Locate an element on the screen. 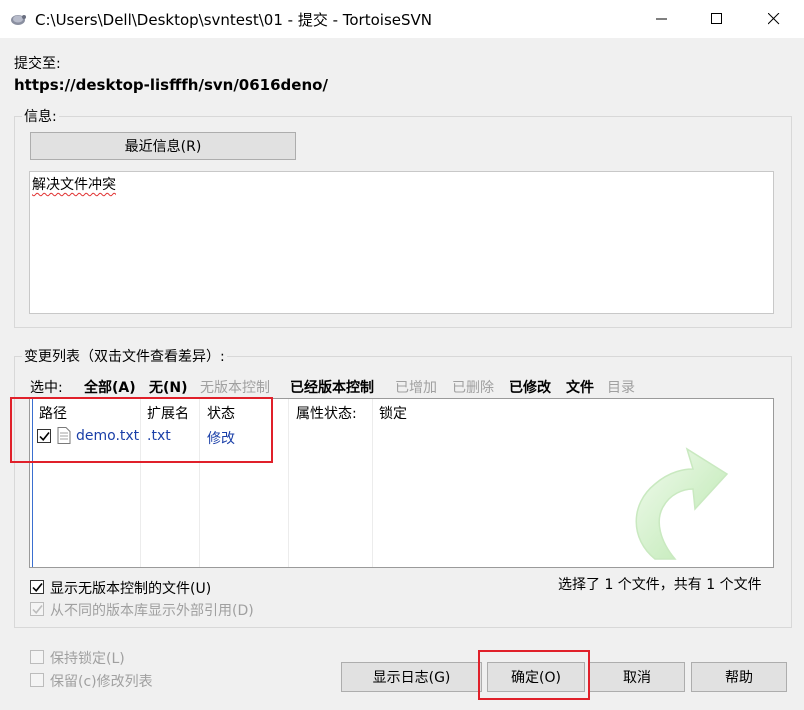 This screenshot has height=710, width=804. filter-files: 文件 is located at coordinates (580, 387).